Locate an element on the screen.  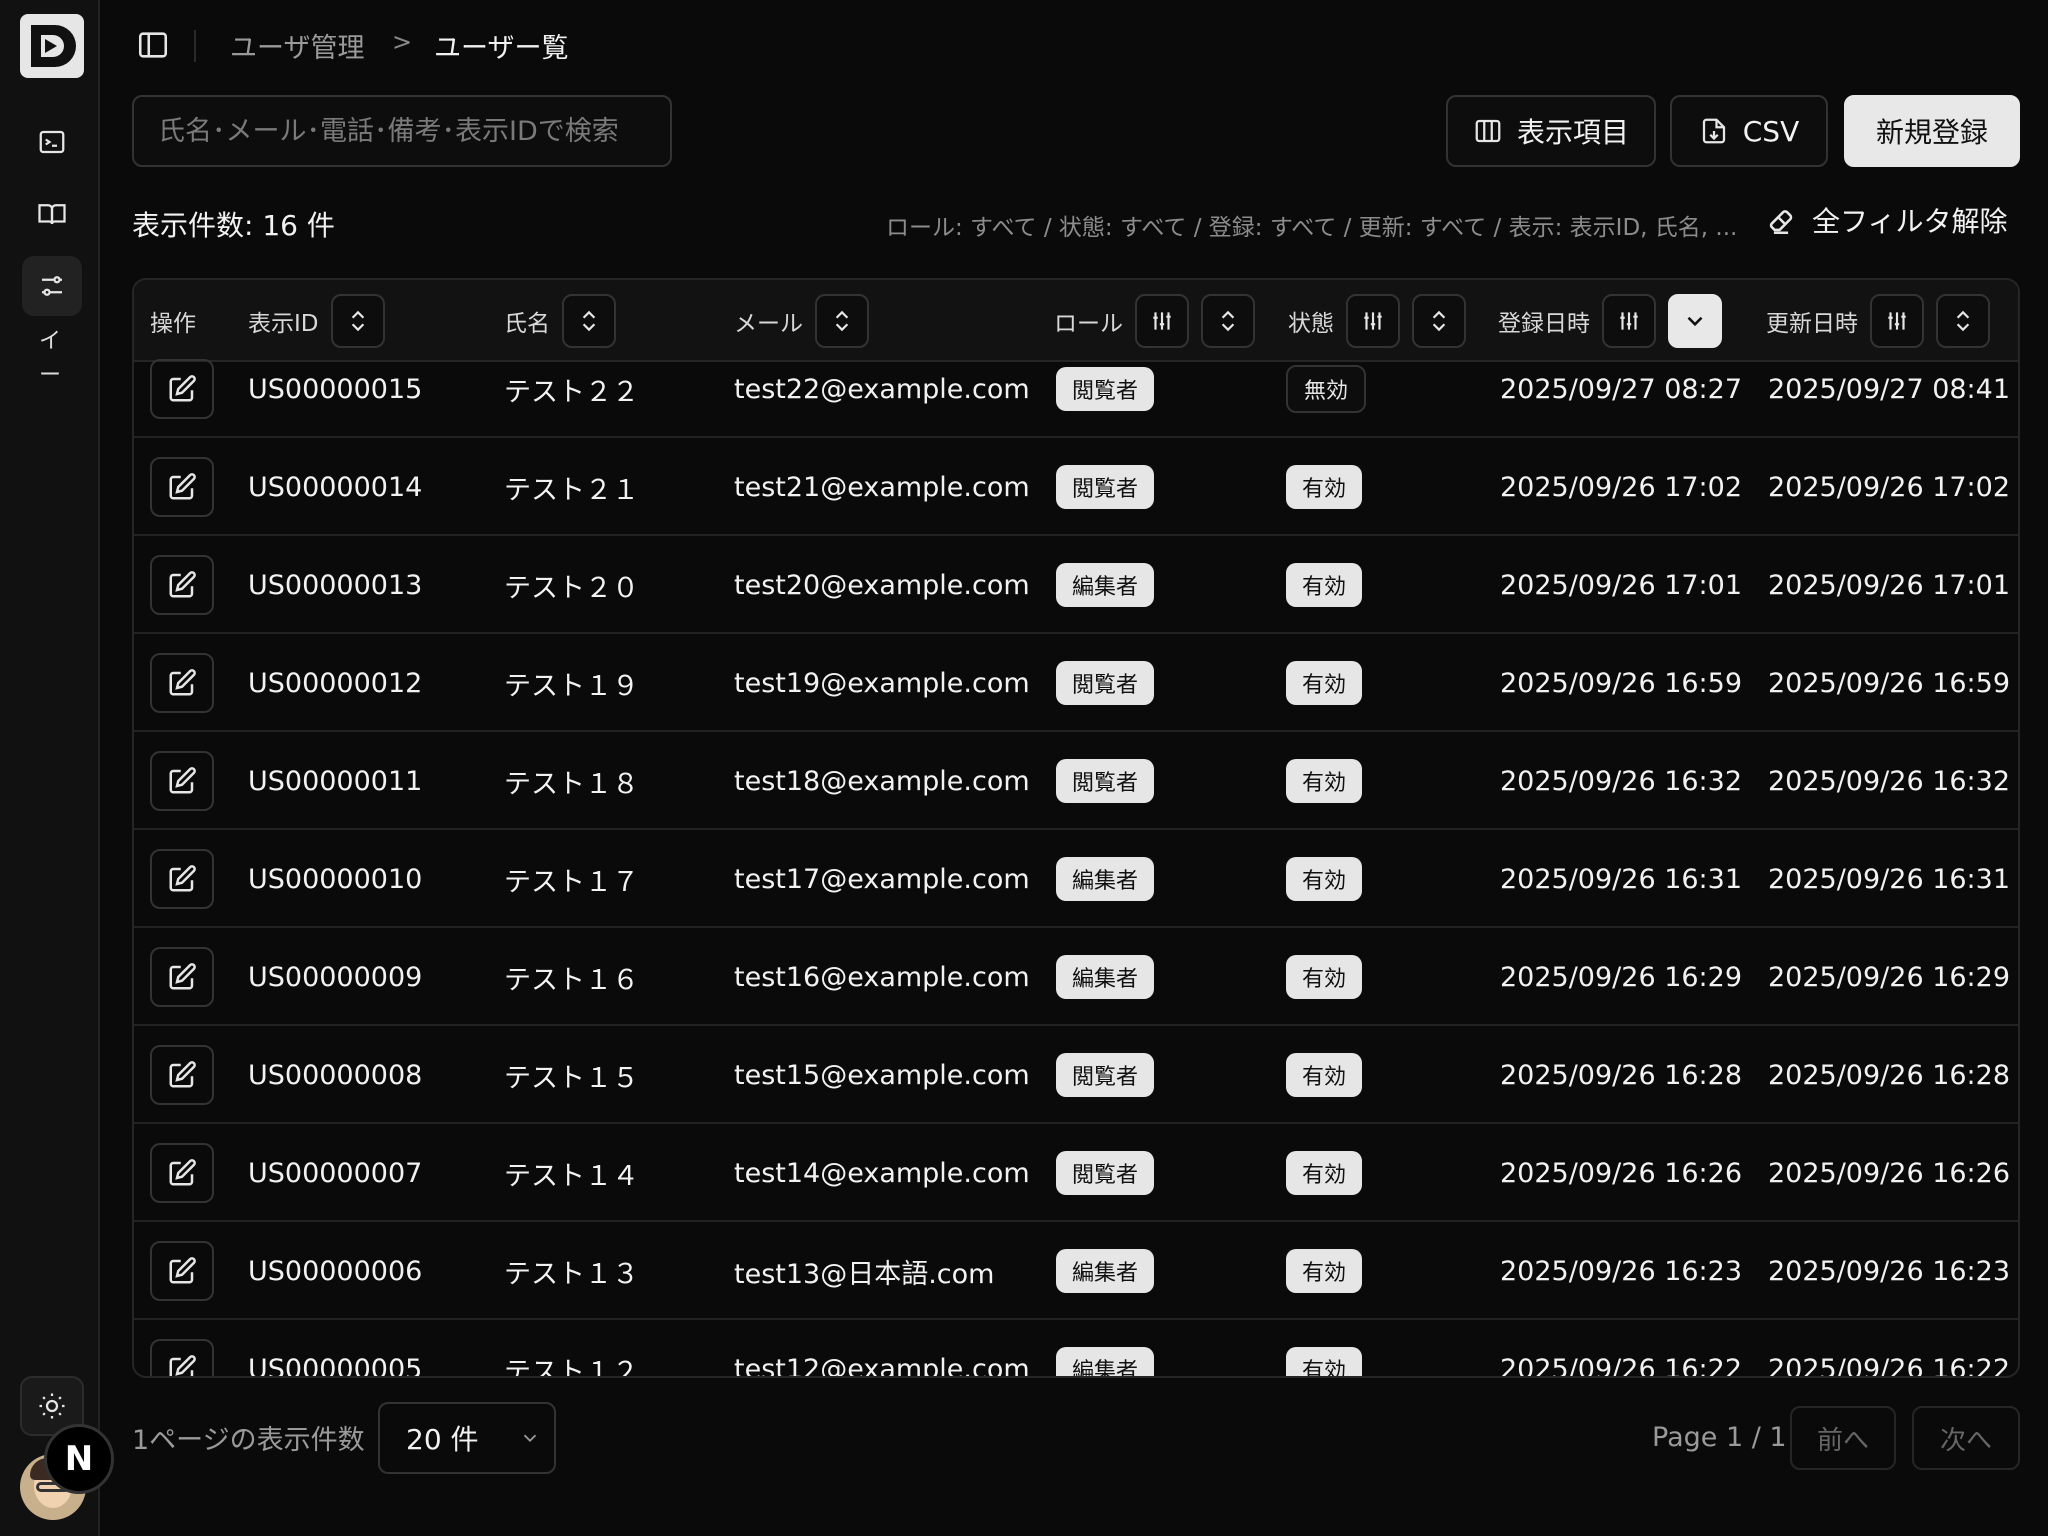
user-initial-badge: N is located at coordinates (79, 1459).